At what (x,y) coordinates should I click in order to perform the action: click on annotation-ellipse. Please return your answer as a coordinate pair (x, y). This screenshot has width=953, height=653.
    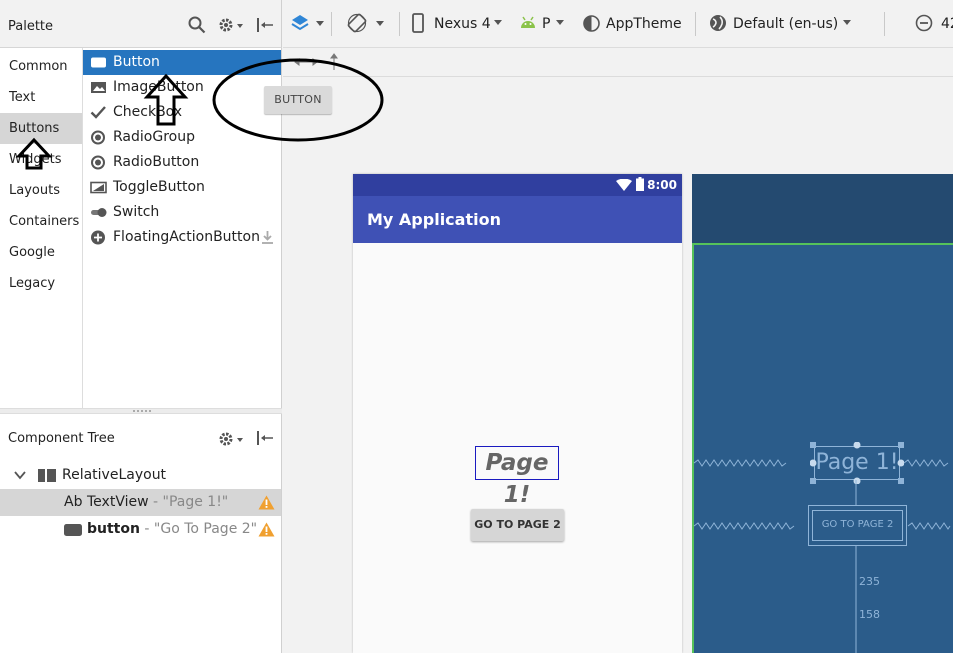
    Looking at the image, I should click on (298, 100).